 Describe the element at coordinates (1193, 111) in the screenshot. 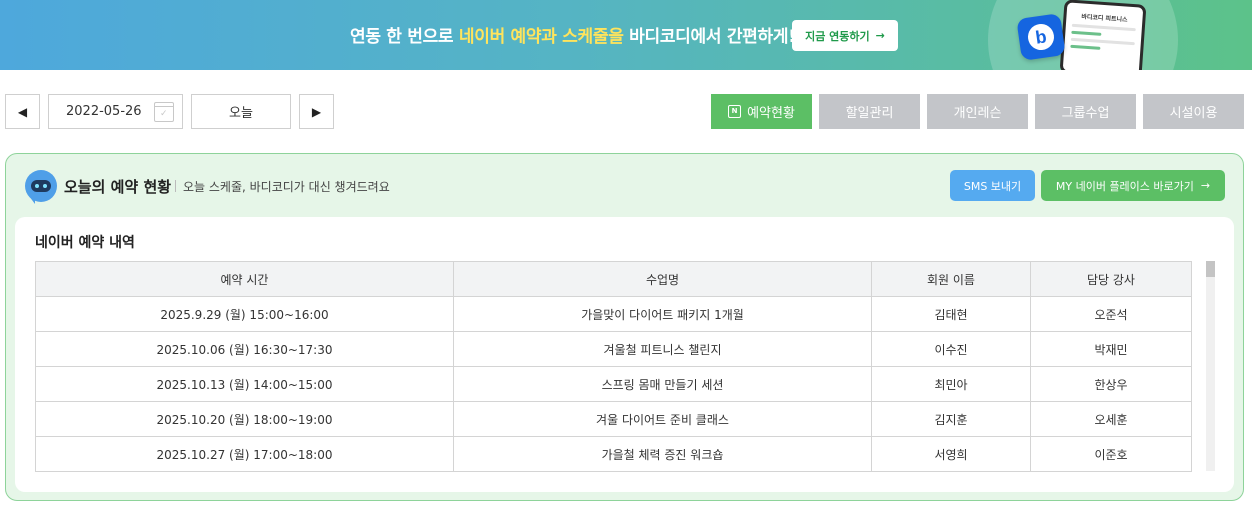

I see `tab-facility: 시설이용` at that location.